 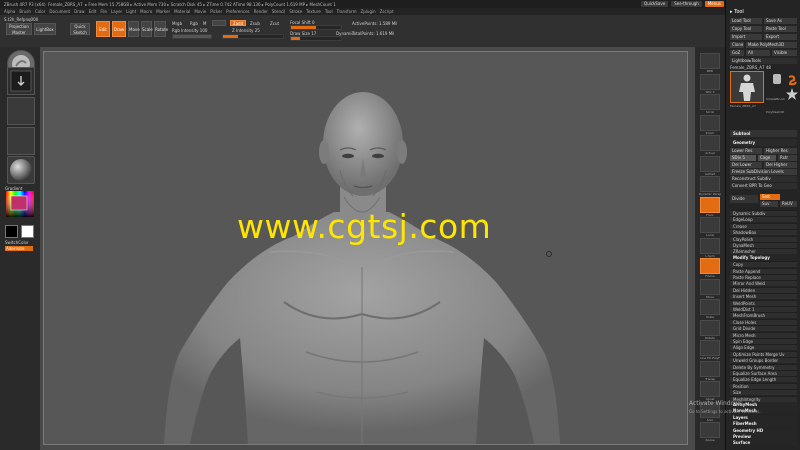 I want to click on stroke-thumbnail, so click(x=21, y=81).